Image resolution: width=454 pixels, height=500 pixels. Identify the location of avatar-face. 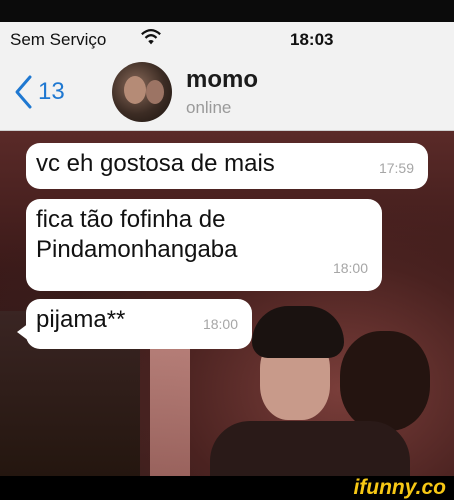
(135, 90).